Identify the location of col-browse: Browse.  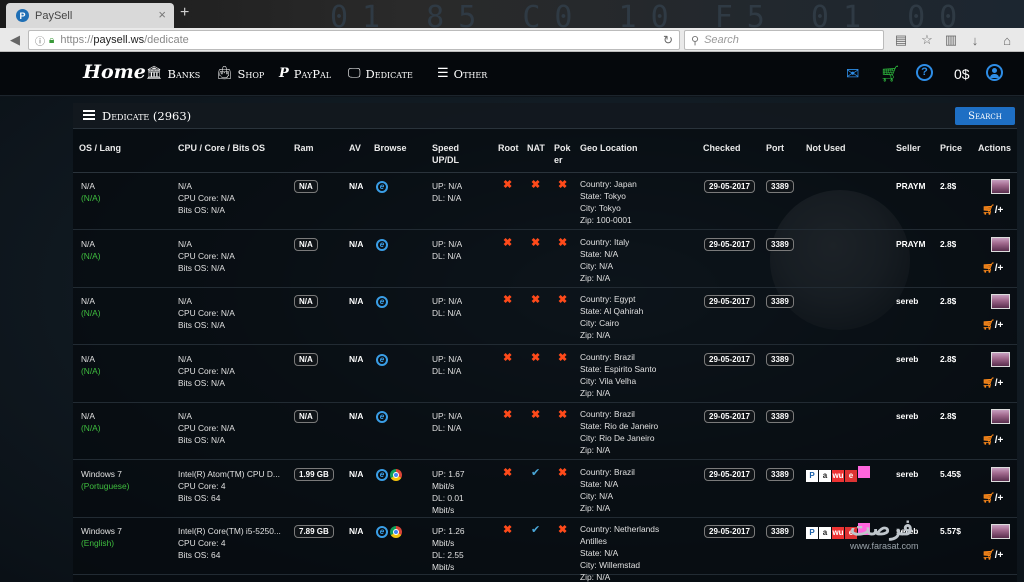
(390, 148).